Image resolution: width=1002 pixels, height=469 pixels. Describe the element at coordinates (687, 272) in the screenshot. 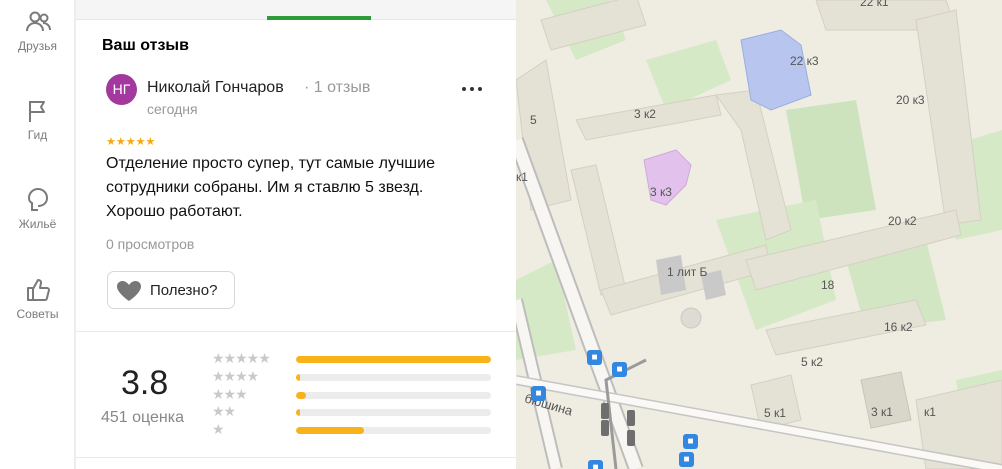

I see `map-label: 1 лит Б` at that location.